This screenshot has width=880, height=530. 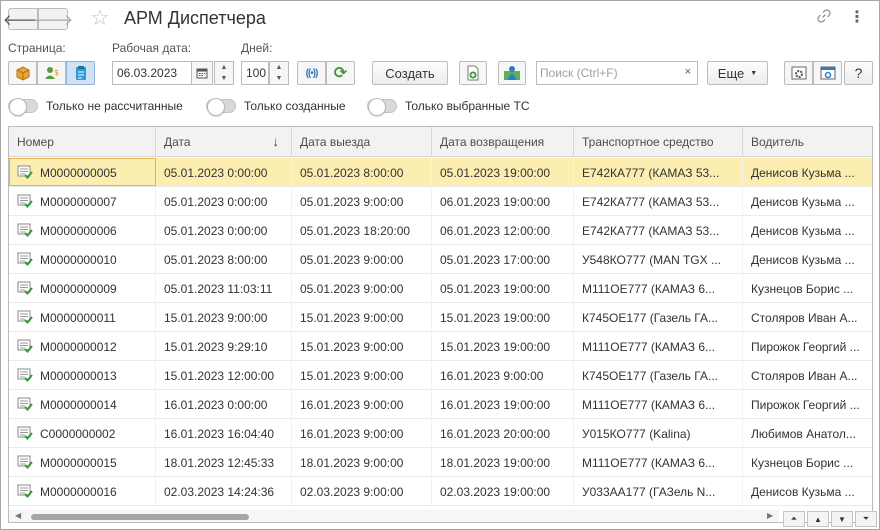 What do you see at coordinates (224, 404) in the screenshot?
I see `cell-date: 16.01.2023 0:00:00` at bounding box center [224, 404].